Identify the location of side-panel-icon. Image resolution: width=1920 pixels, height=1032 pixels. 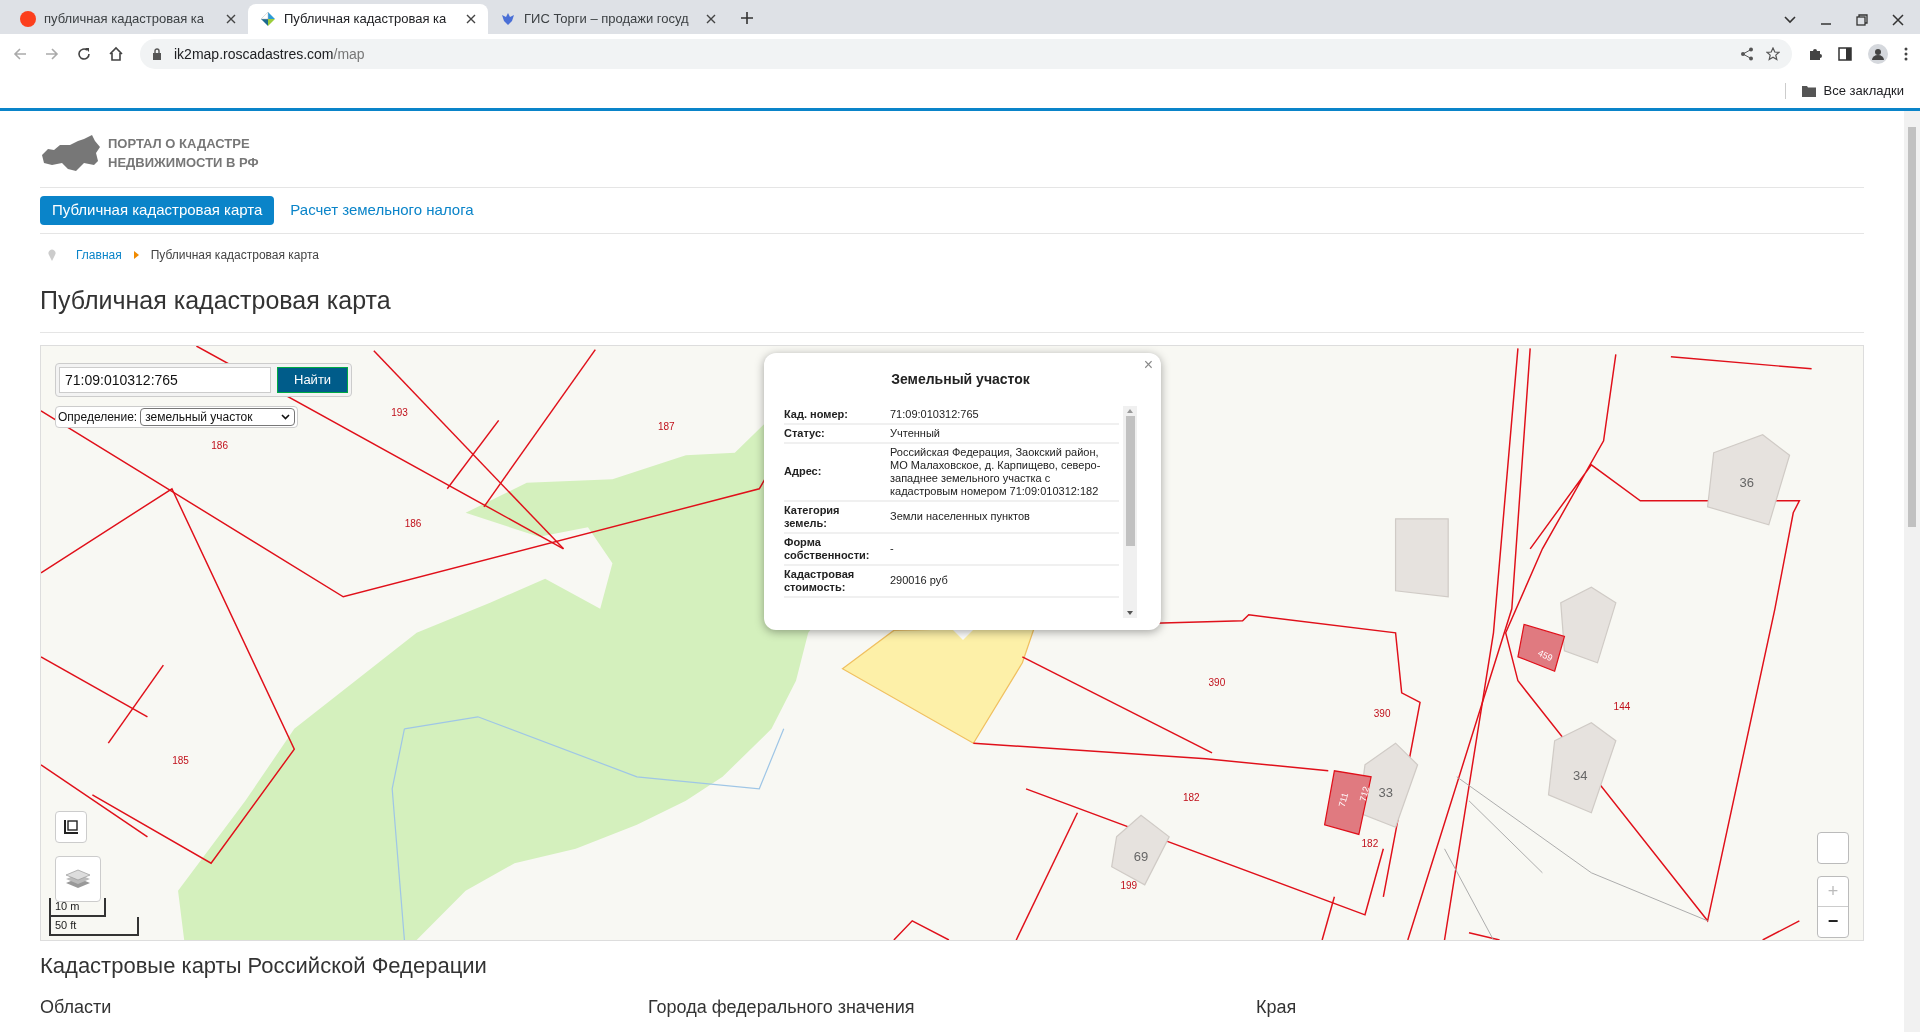
(1845, 54).